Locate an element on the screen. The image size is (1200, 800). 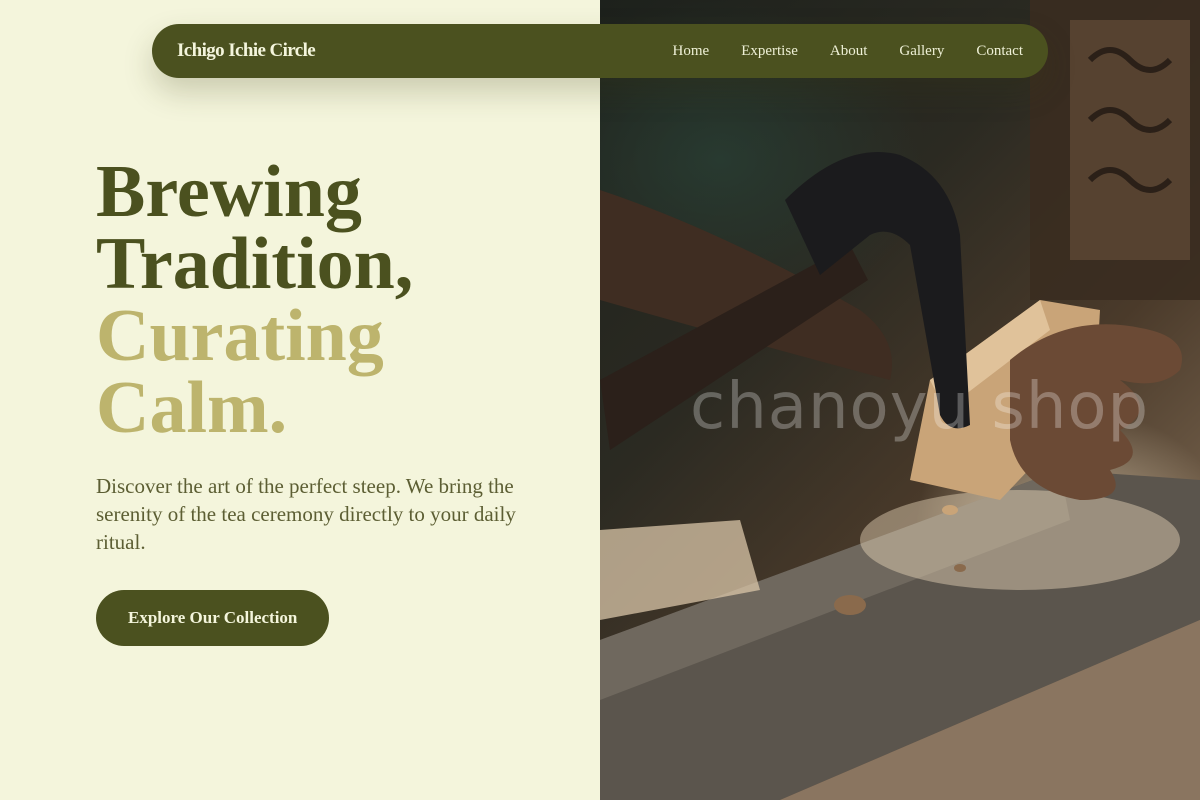
nav-link-gallery: Gallery is located at coordinates (921, 51).